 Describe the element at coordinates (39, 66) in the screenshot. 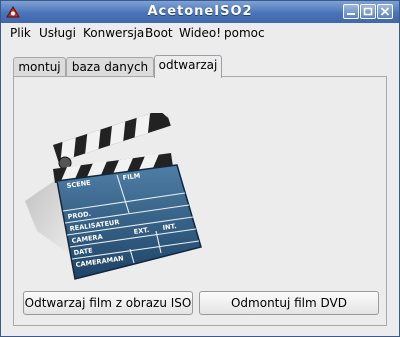

I see `tab-montuj: montuj` at that location.